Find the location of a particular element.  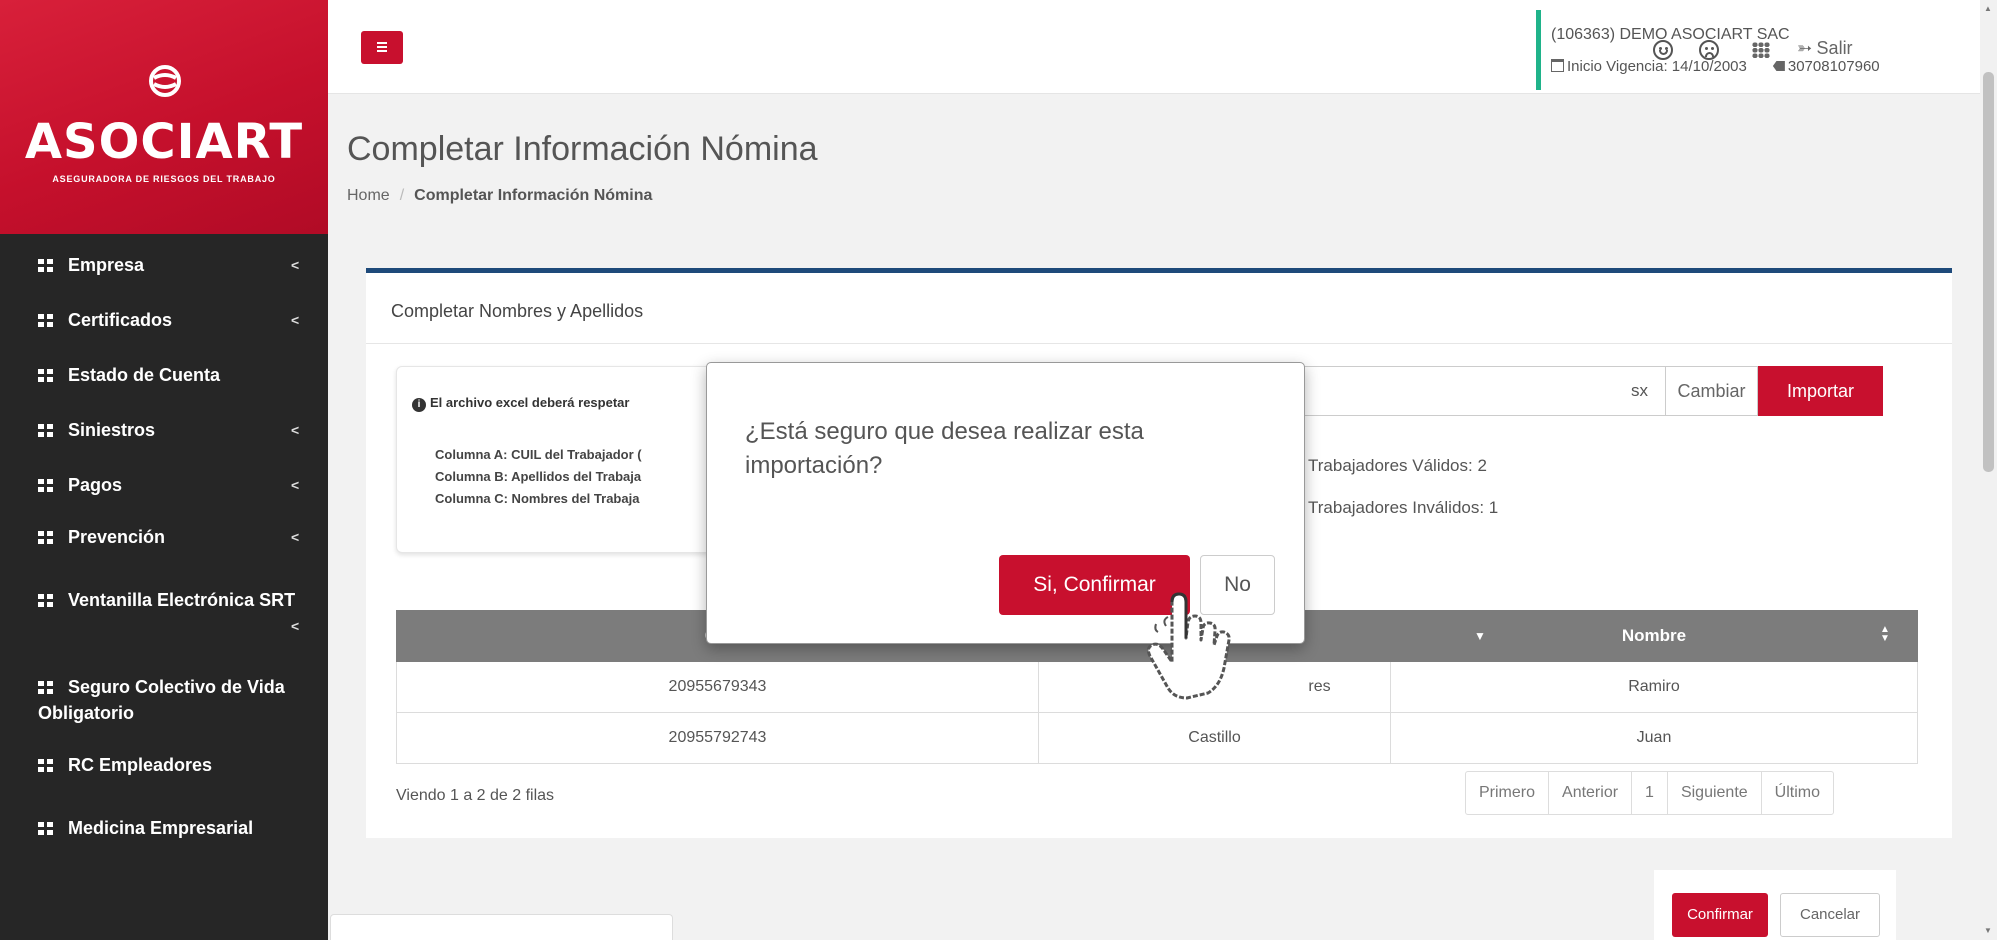

vertical-scrollbar: ▲ ▼ is located at coordinates (1988, 470).